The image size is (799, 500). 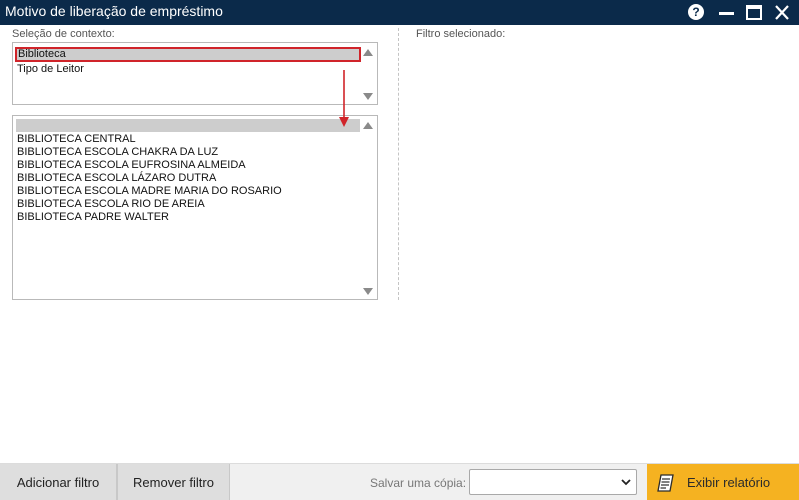 What do you see at coordinates (729, 482) in the screenshot?
I see `run-report-label: Exibir relatório` at bounding box center [729, 482].